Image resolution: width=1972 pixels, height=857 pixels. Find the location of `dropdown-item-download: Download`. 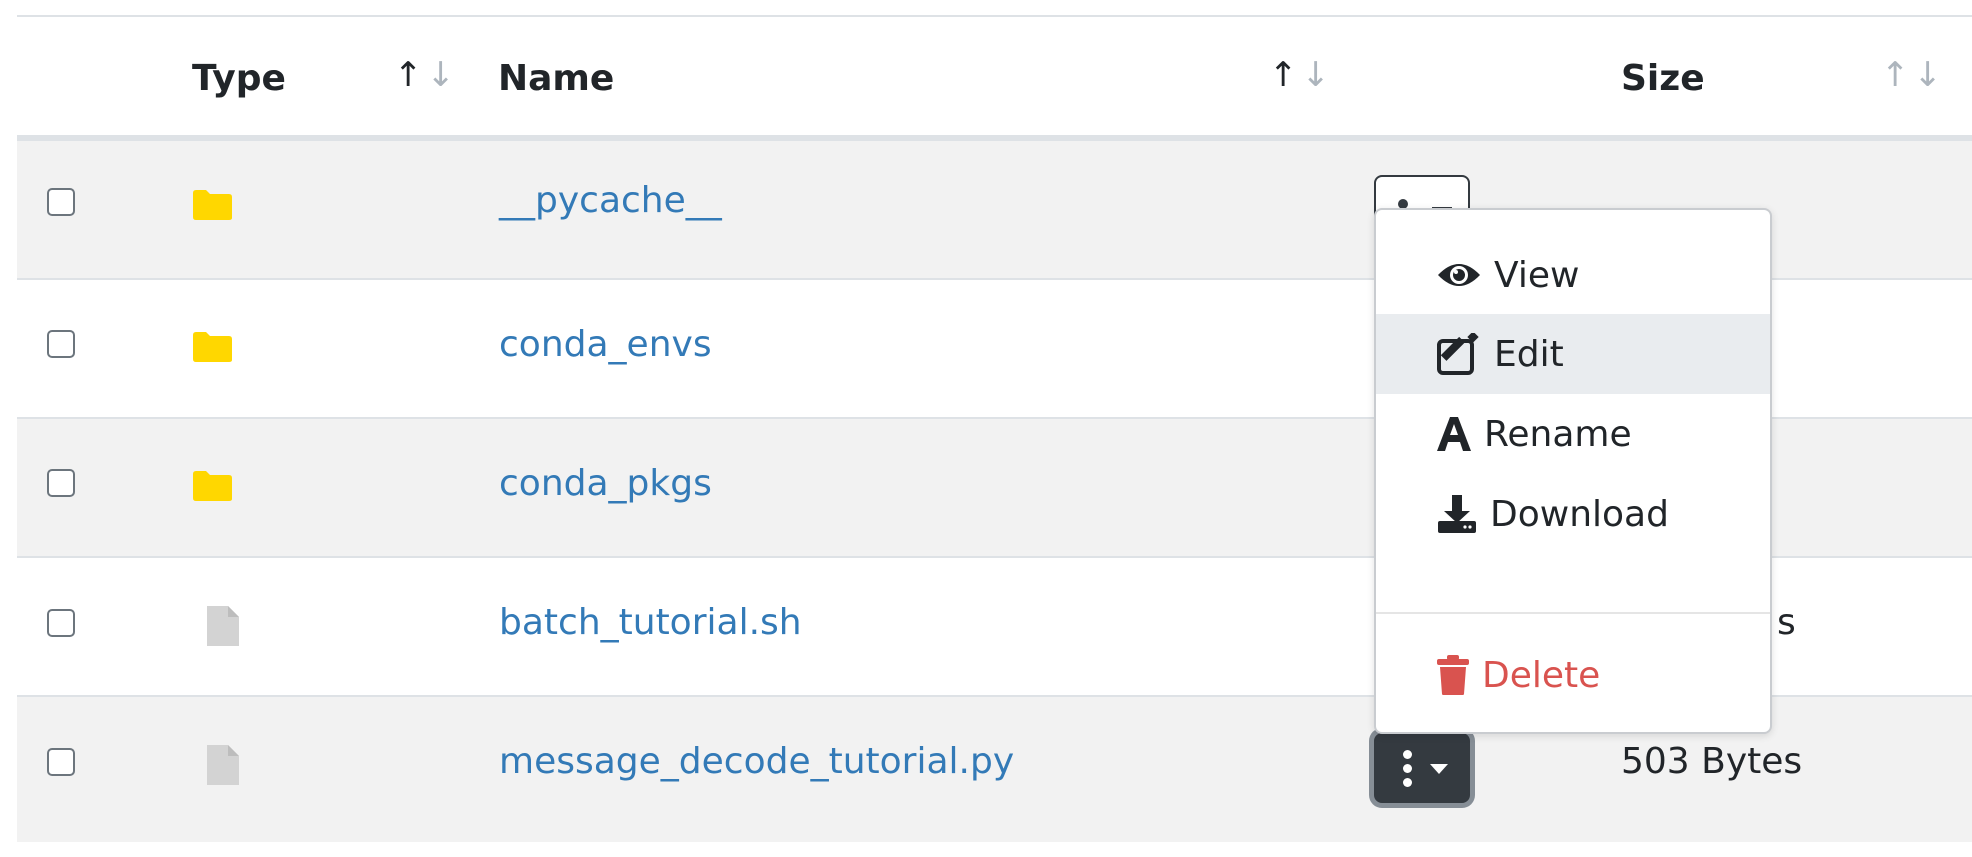

dropdown-item-download: Download is located at coordinates (1573, 514).